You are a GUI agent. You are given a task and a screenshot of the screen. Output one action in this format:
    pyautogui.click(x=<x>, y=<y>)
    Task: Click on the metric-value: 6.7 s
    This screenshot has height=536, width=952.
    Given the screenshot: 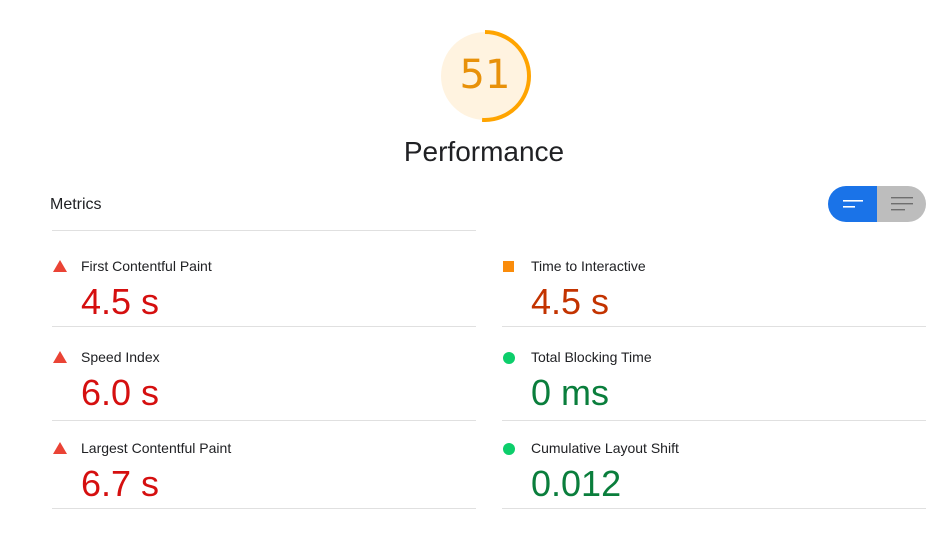 What is the action you would take?
    pyautogui.click(x=120, y=483)
    